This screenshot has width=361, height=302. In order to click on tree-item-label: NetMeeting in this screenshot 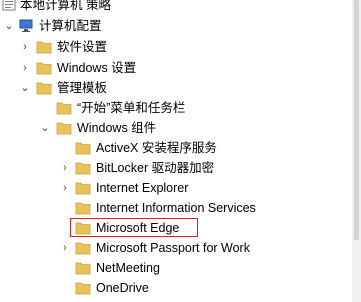, I will do `click(128, 268)`.